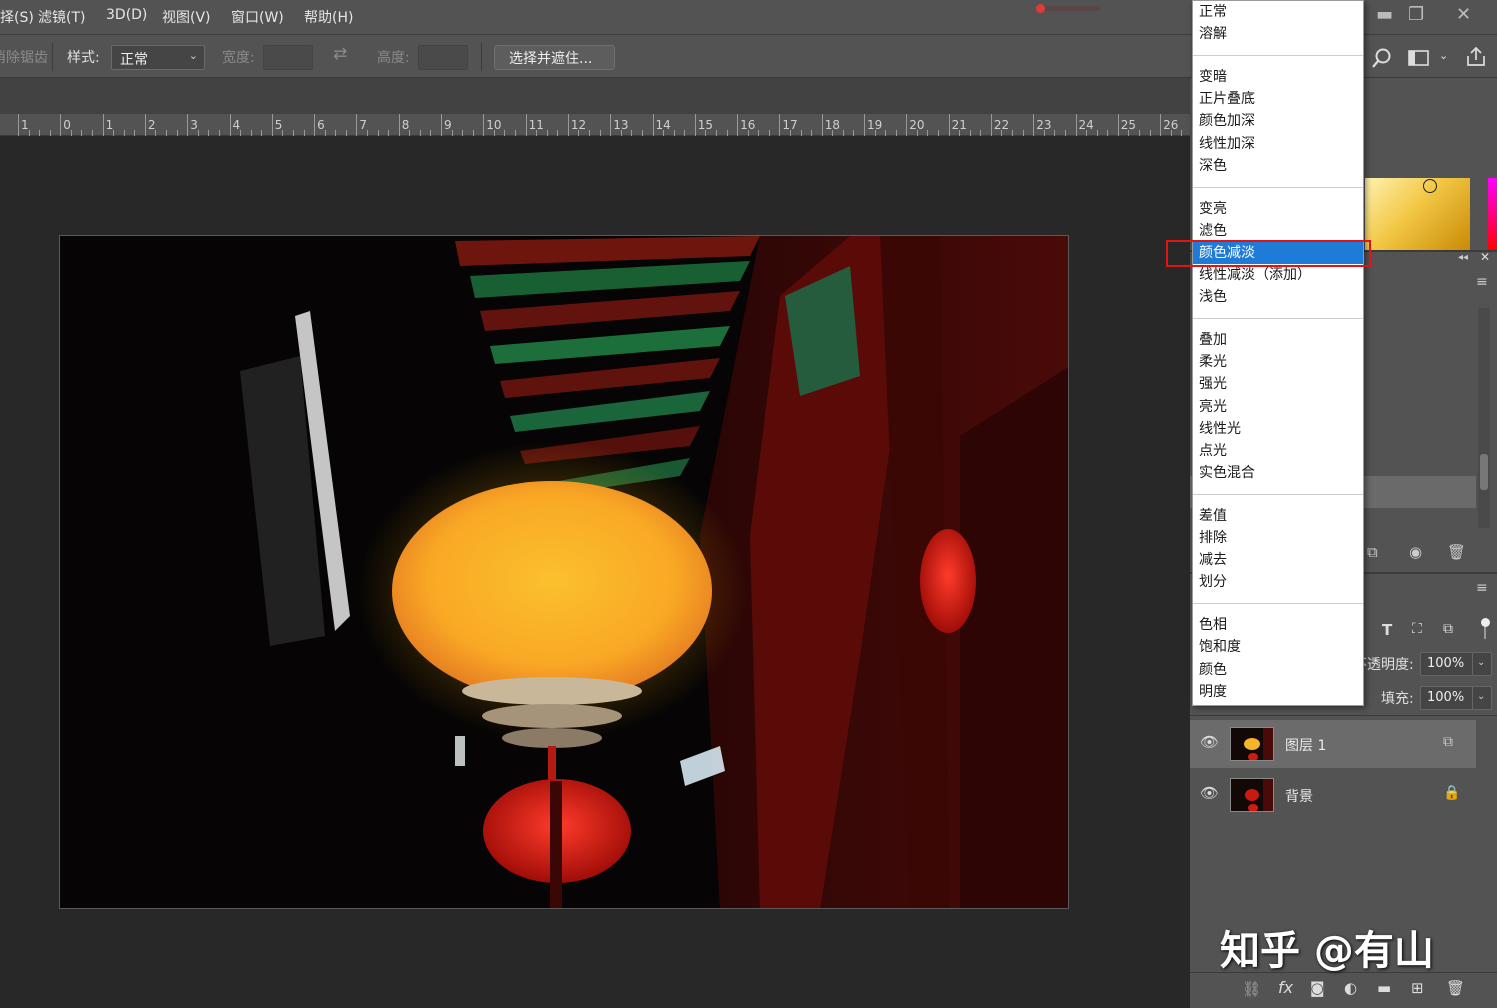 Image resolution: width=1497 pixels, height=1008 pixels. What do you see at coordinates (1278, 560) in the screenshot?
I see `blend-mode-option: 减去` at bounding box center [1278, 560].